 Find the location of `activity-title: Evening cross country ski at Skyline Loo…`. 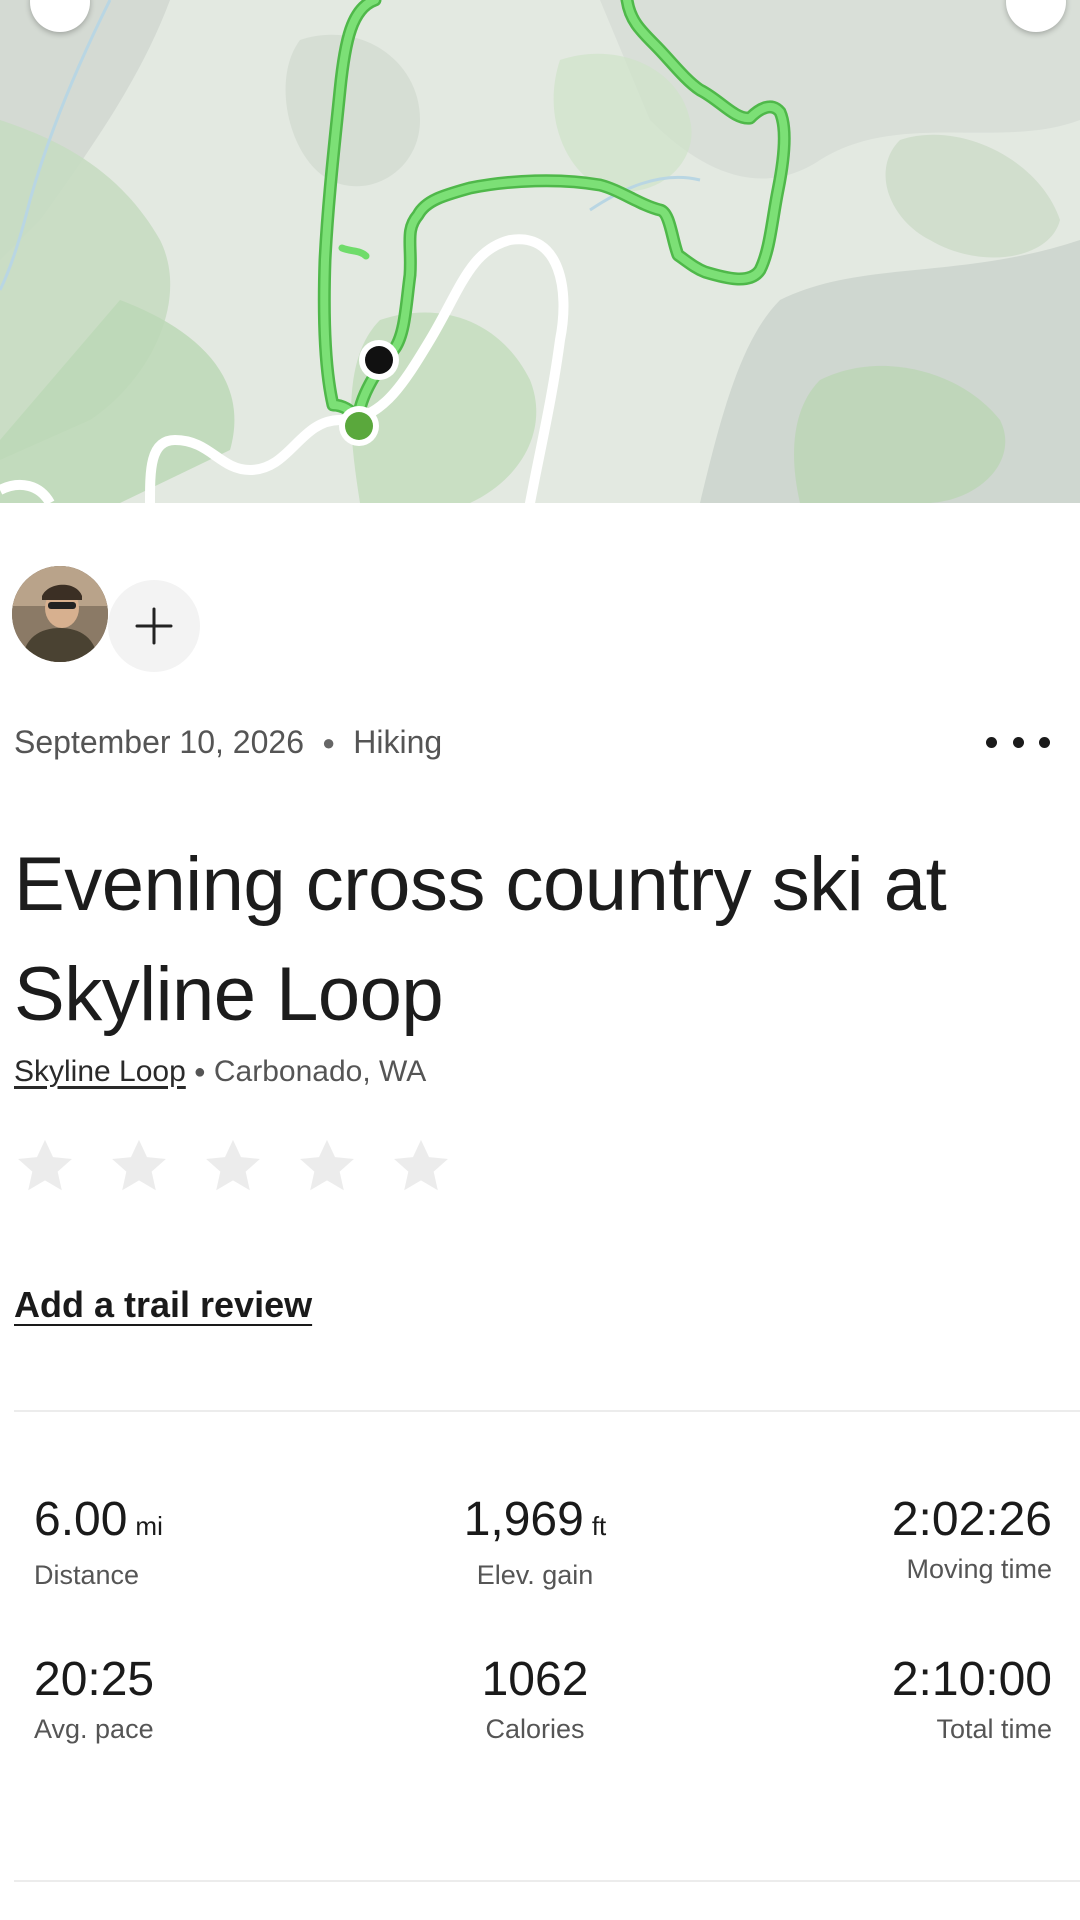

activity-title: Evening cross country ski at Skyline Loo… is located at coordinates (480, 939).